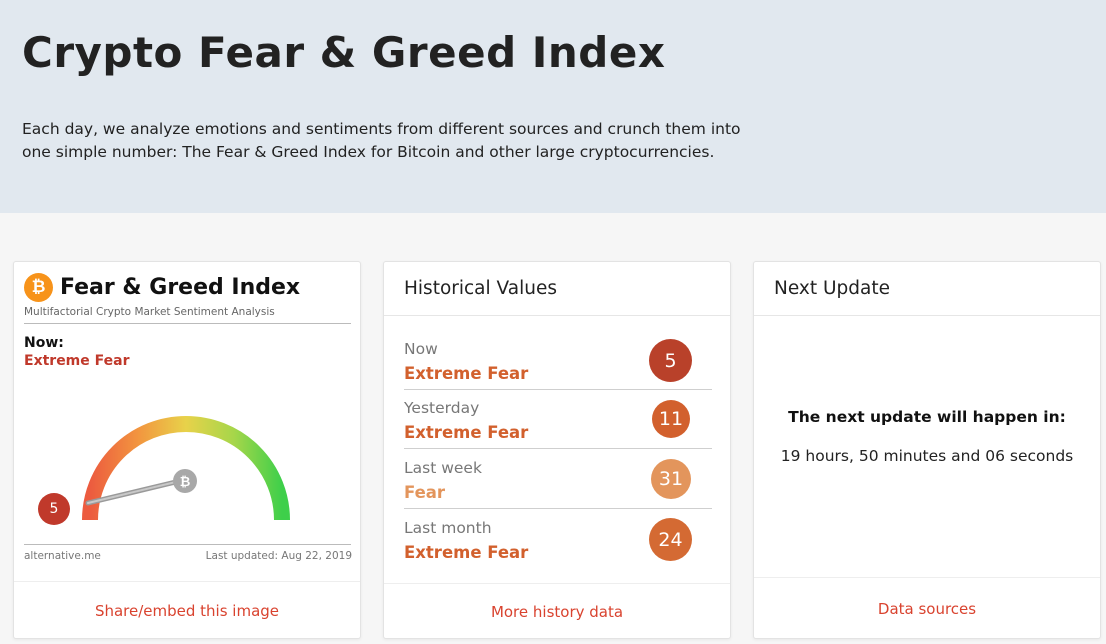 This screenshot has height=644, width=1106. I want to click on gauge-header: ₿ Fear & Greed Index, so click(162, 287).